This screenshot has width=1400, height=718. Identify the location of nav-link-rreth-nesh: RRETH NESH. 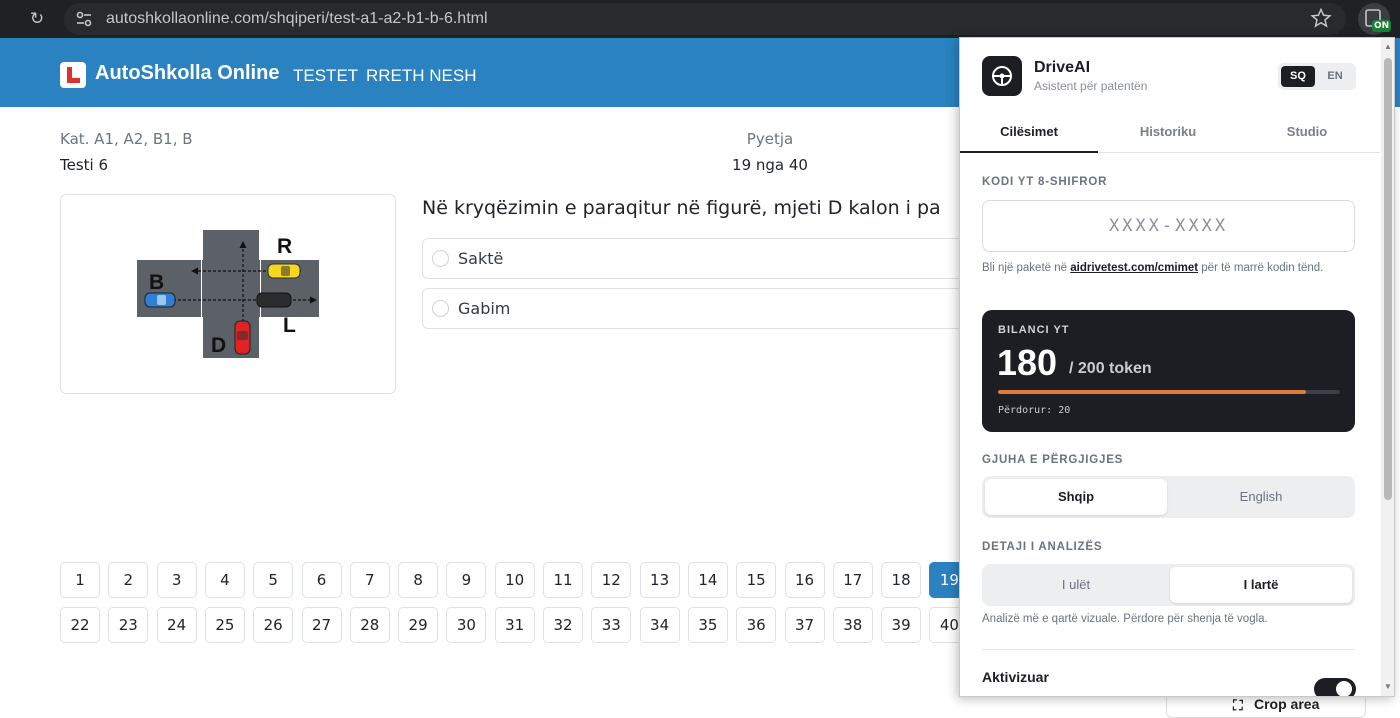
(421, 76).